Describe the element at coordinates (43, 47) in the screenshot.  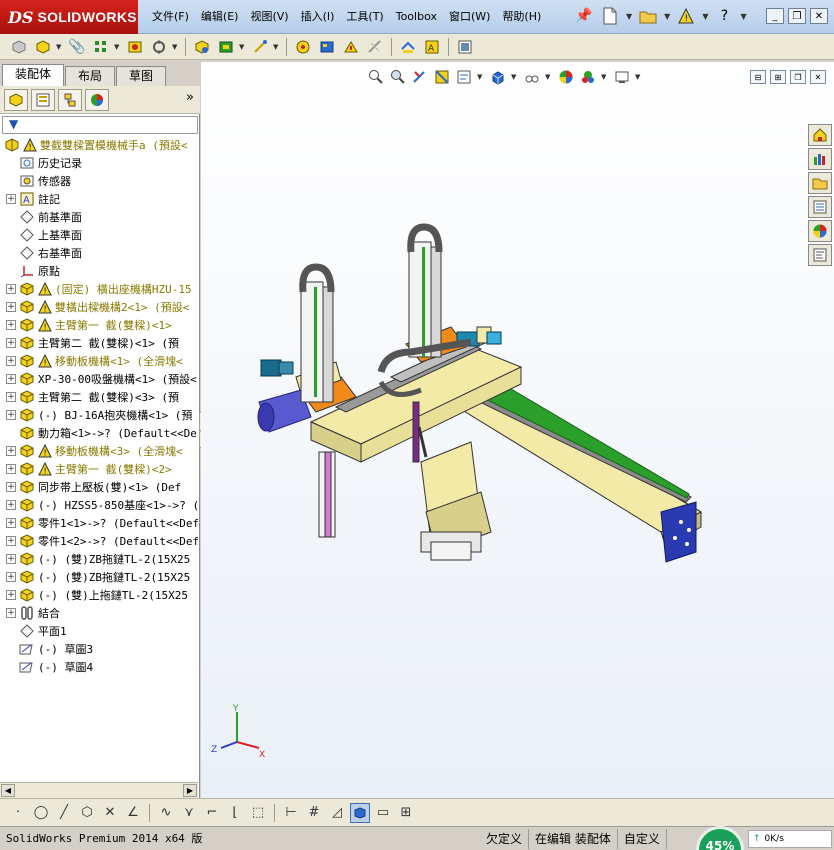
I see `insert-component-icon` at that location.